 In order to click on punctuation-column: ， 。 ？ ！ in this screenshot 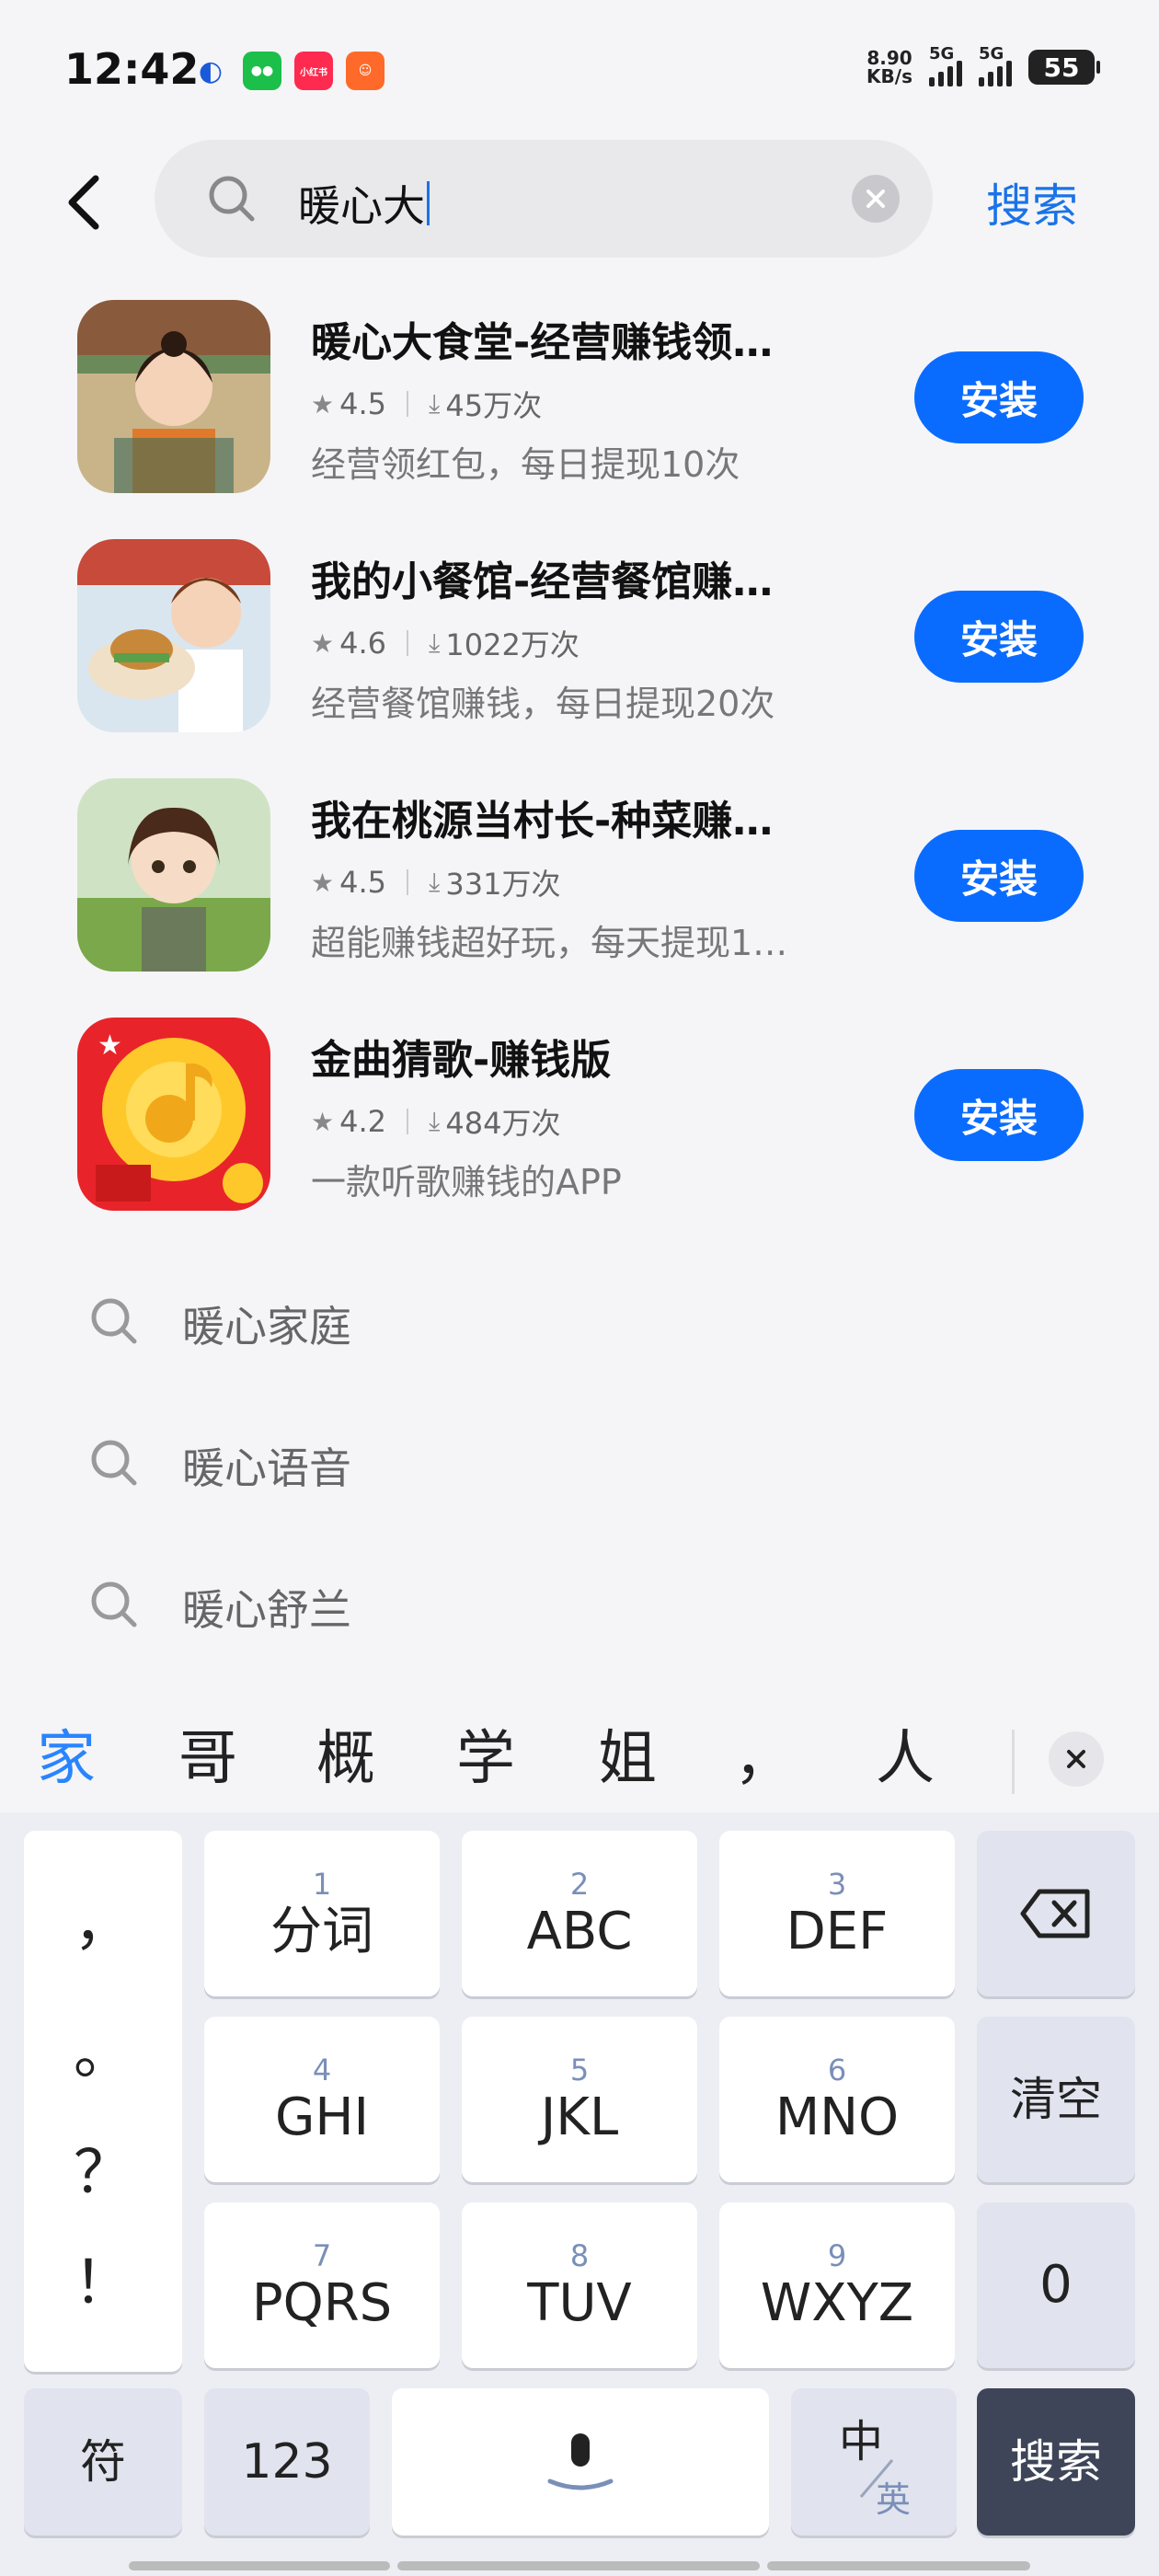, I will do `click(103, 2101)`.